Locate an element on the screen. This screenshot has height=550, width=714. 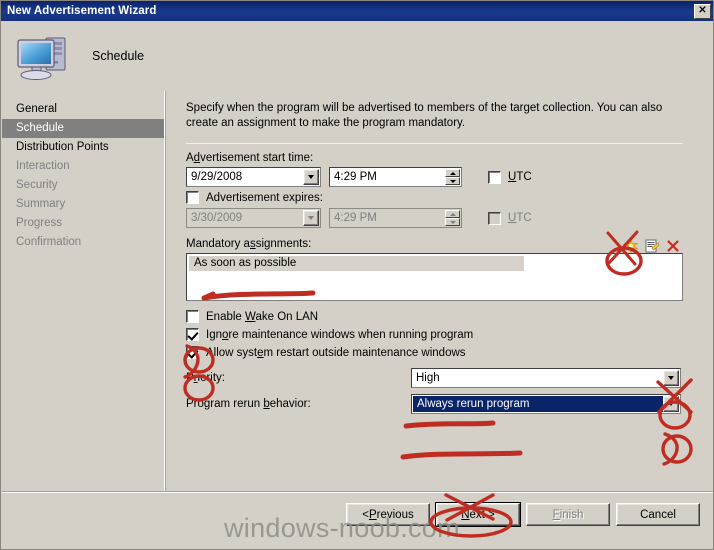
expires-fields-row: 3/30/2009 4:29 PM UTC is located at coordinates (442, 218).